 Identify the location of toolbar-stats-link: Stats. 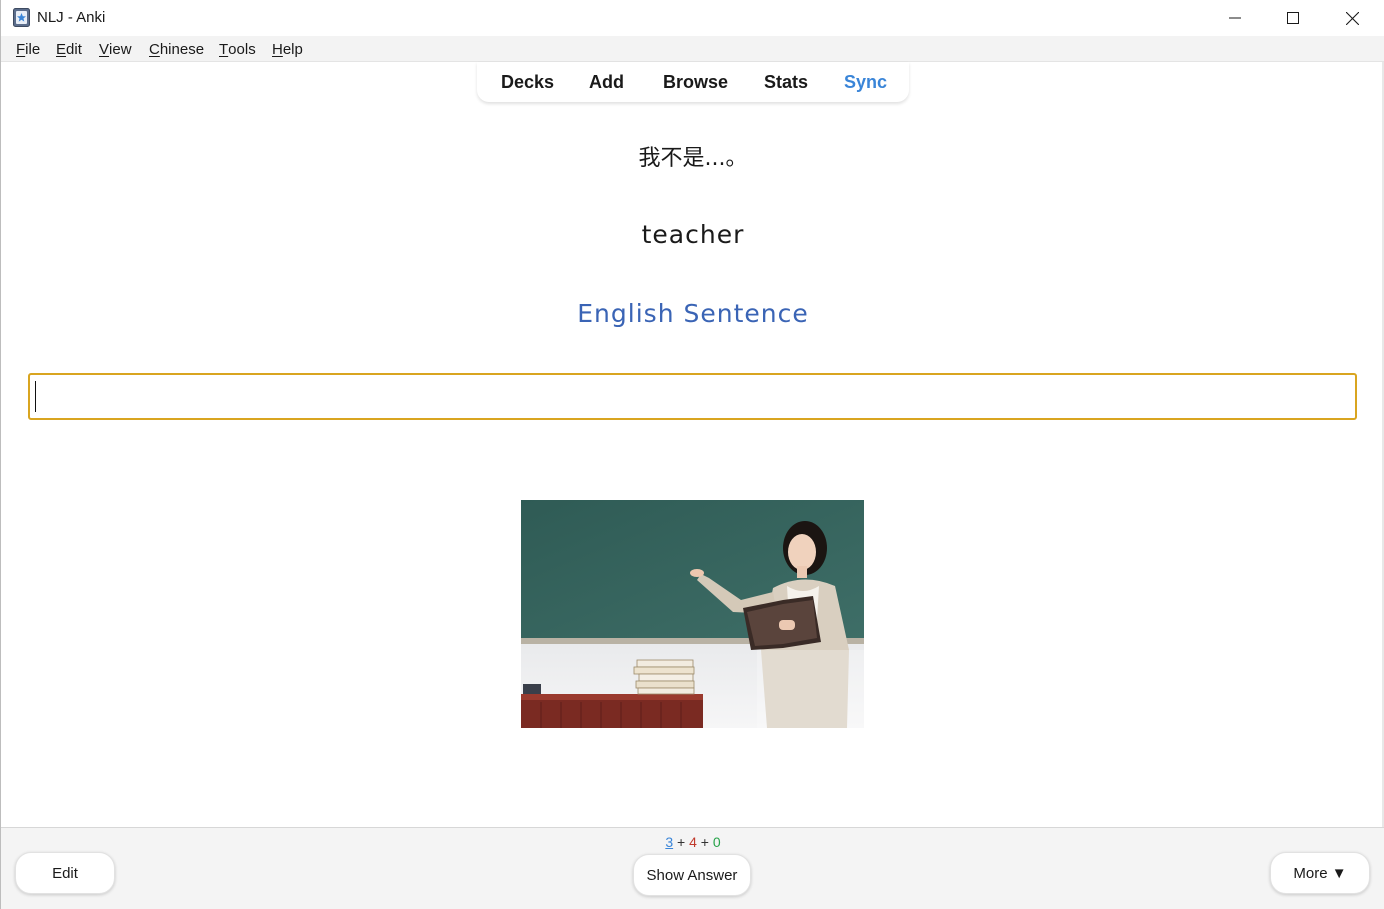
(786, 82).